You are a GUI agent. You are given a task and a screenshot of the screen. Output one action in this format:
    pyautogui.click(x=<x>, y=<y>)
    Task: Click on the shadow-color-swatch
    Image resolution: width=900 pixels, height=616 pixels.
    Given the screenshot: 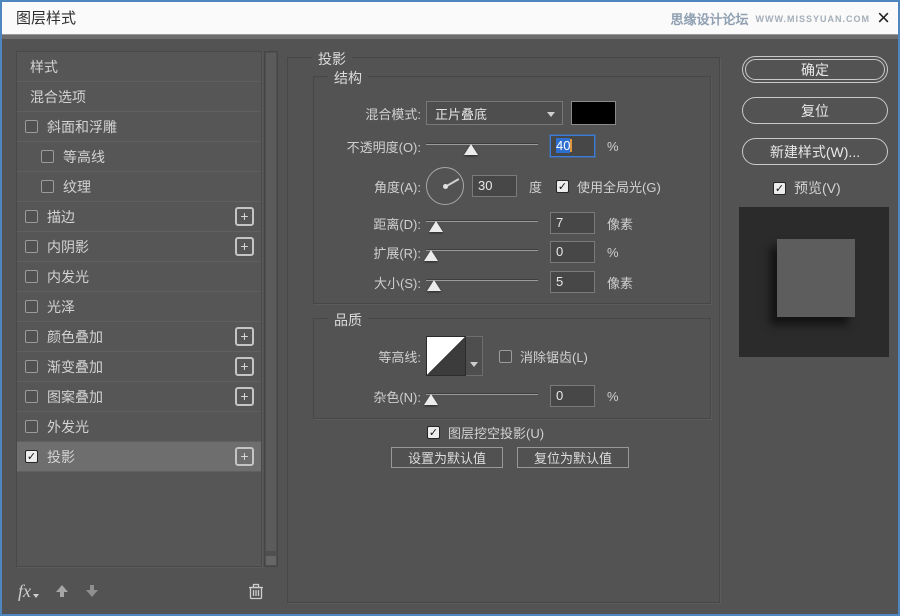 What is the action you would take?
    pyautogui.click(x=593, y=113)
    